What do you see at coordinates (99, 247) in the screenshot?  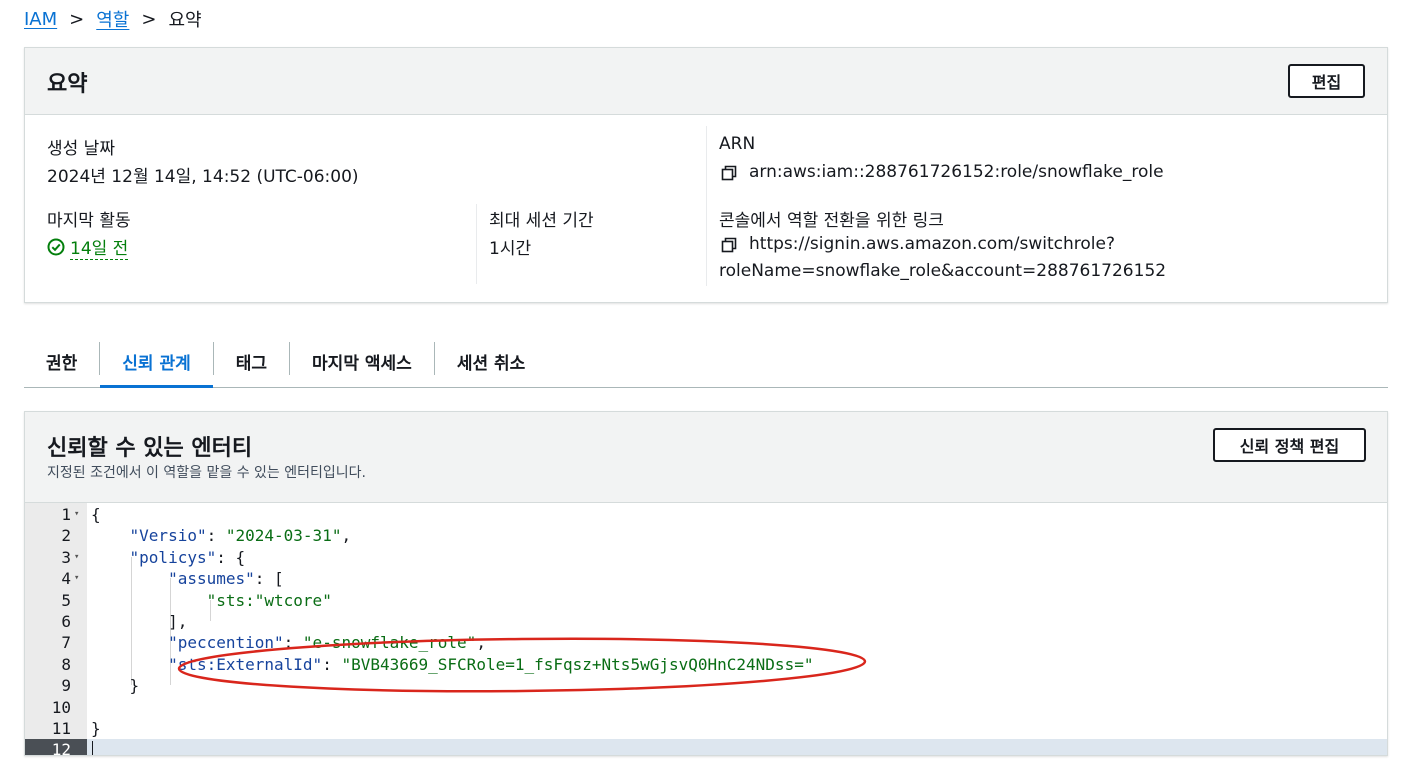 I see `last-activity-text: 14일 전` at bounding box center [99, 247].